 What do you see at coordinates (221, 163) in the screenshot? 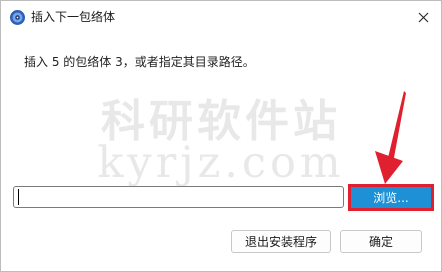
I see `watermark-line-2: kyrjz.com` at bounding box center [221, 163].